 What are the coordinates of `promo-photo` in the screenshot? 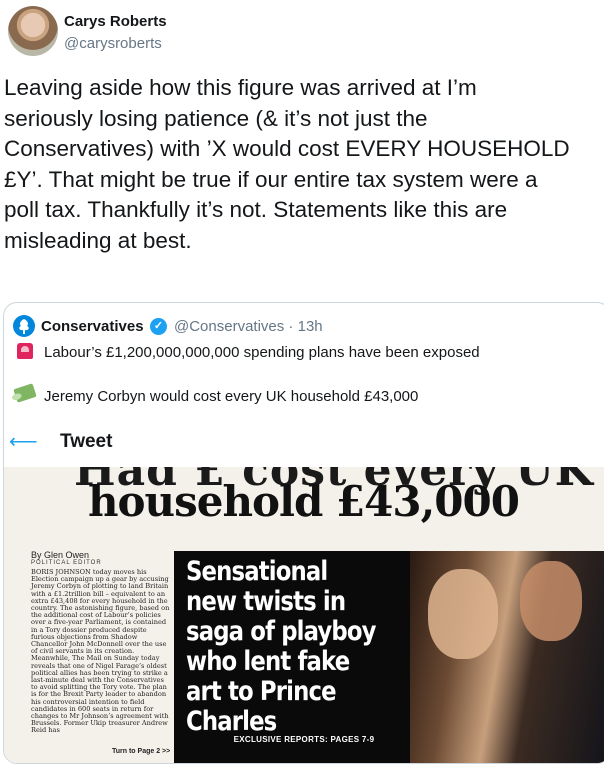 It's located at (507, 657).